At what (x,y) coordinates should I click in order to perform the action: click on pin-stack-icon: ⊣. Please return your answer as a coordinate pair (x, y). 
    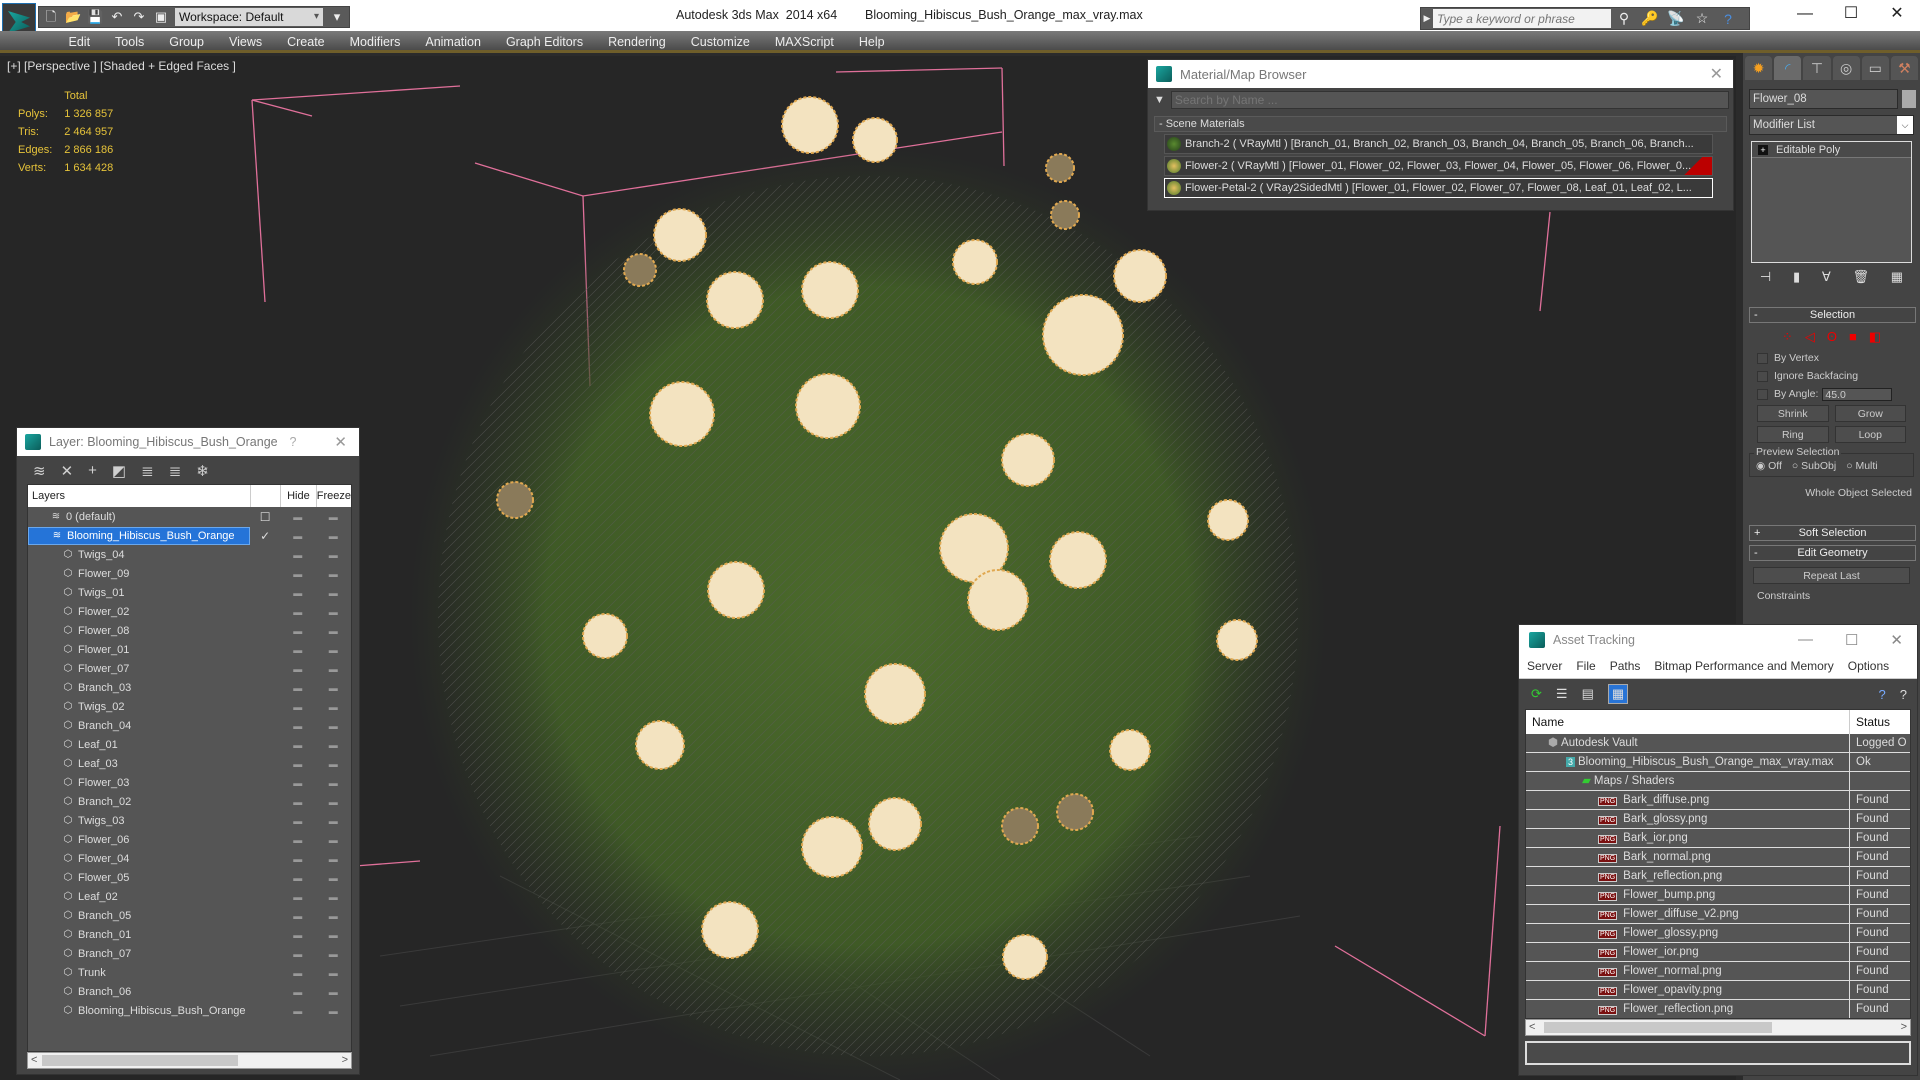
    Looking at the image, I should click on (1765, 277).